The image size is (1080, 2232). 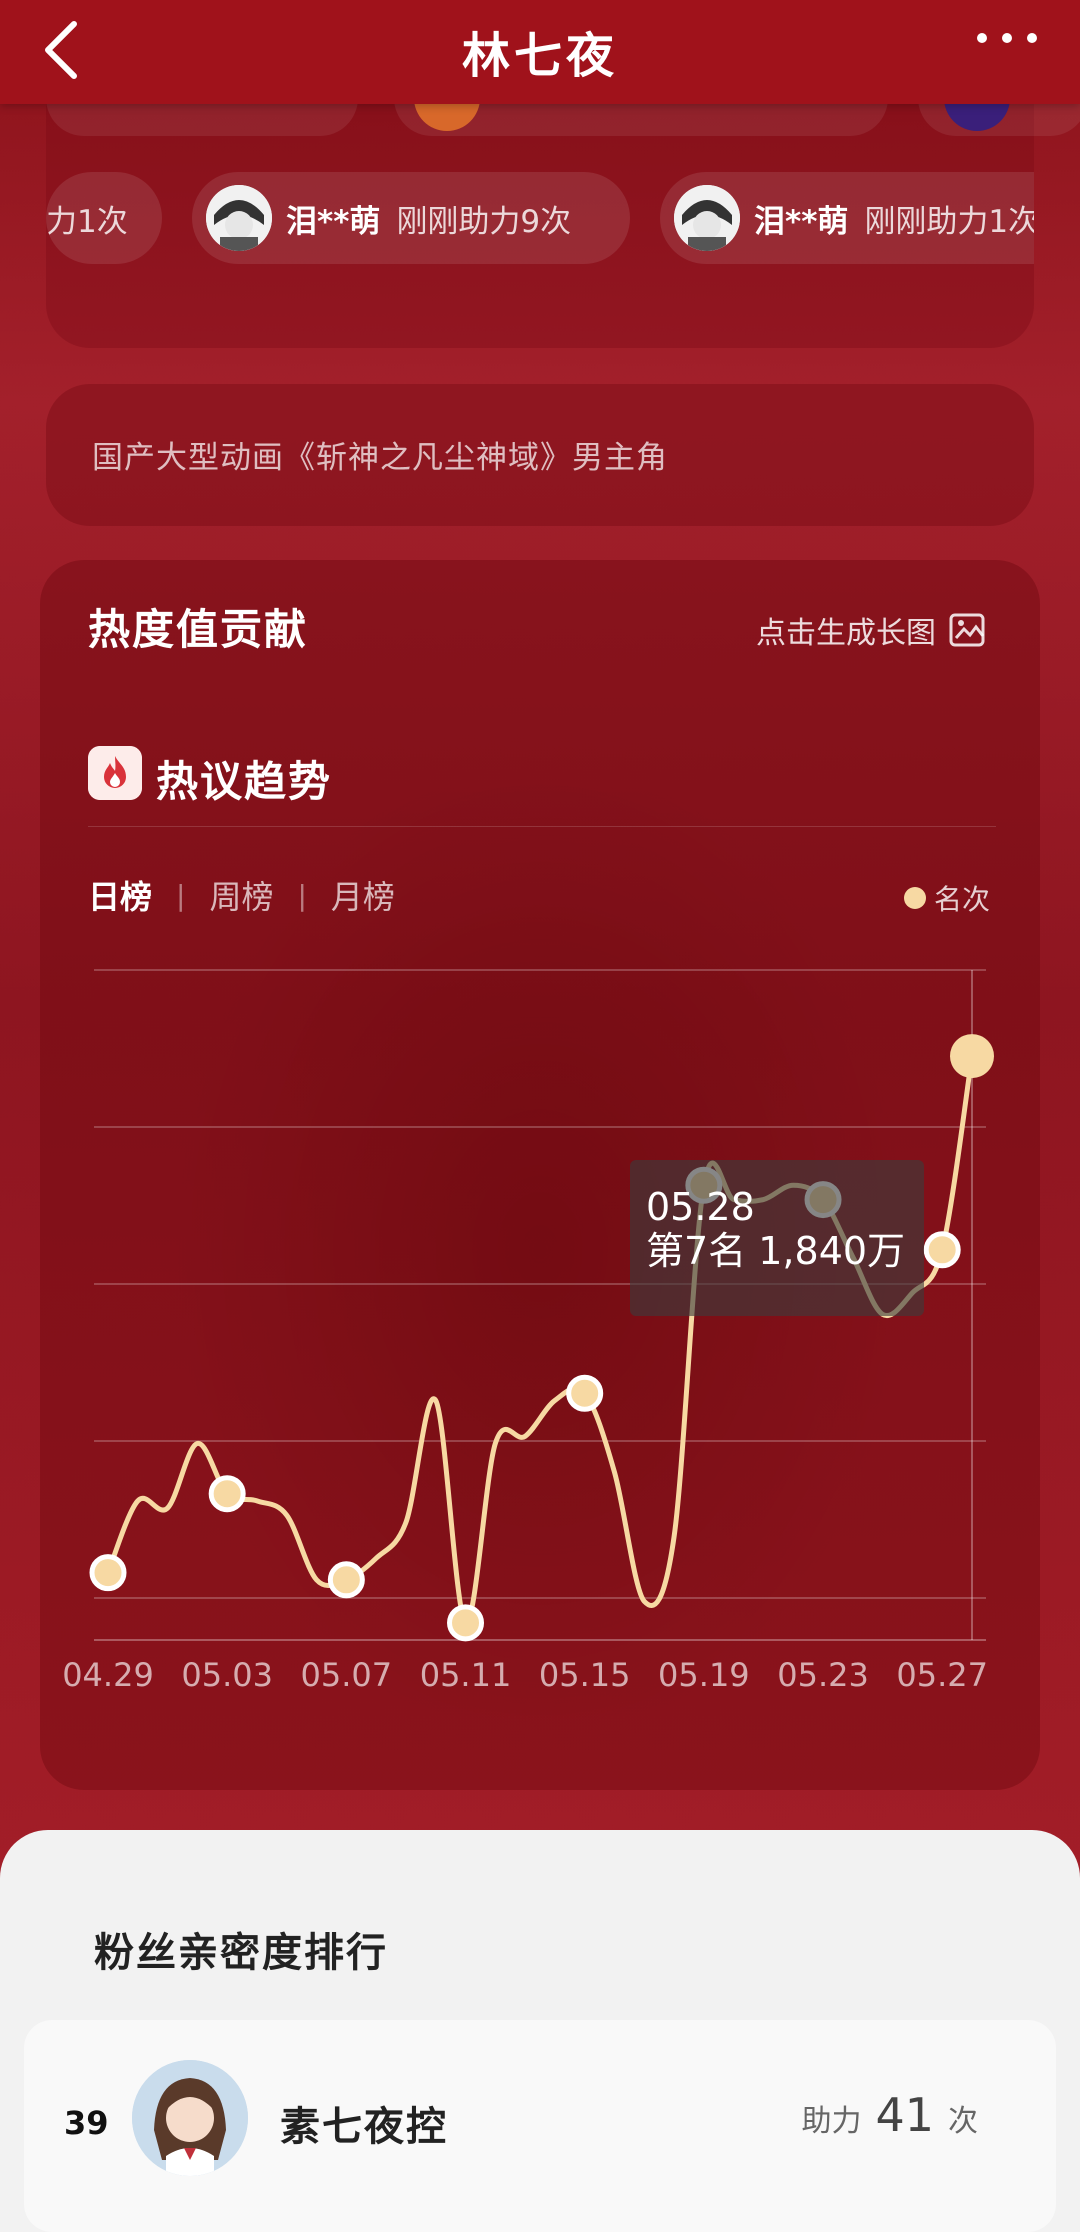 I want to click on ranking-tabs: 日榜 | 周榜 | 月榜, so click(x=241, y=895).